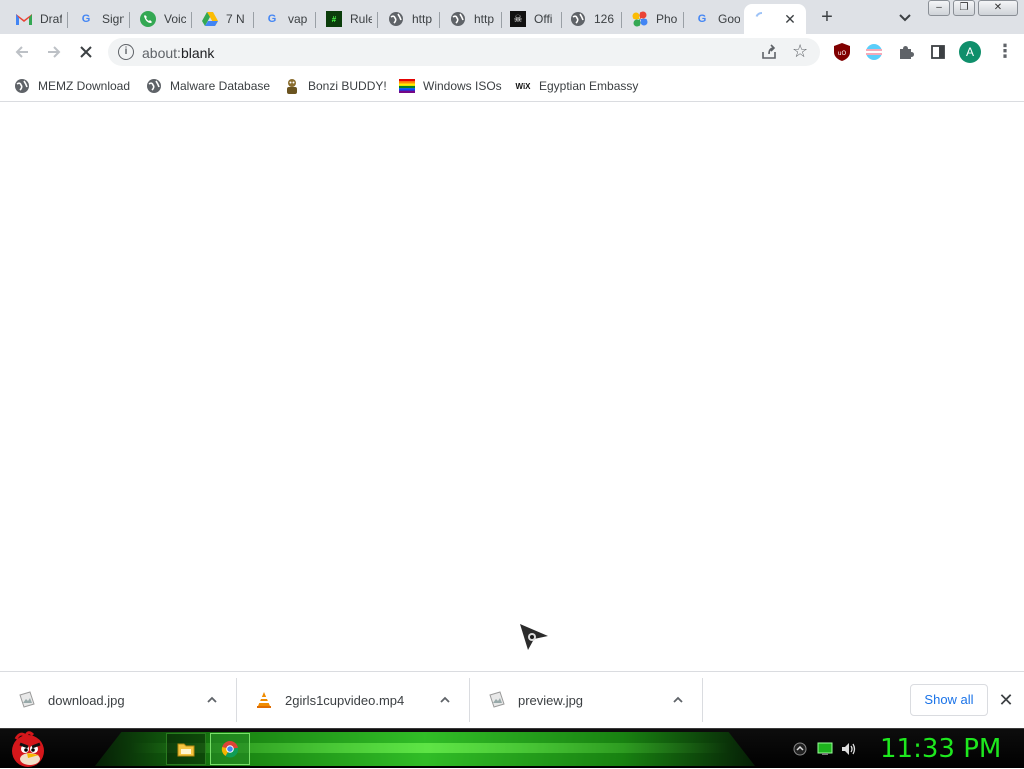 Image resolution: width=1024 pixels, height=769 pixels. What do you see at coordinates (800, 749) in the screenshot?
I see `tray-up-arrow-icon` at bounding box center [800, 749].